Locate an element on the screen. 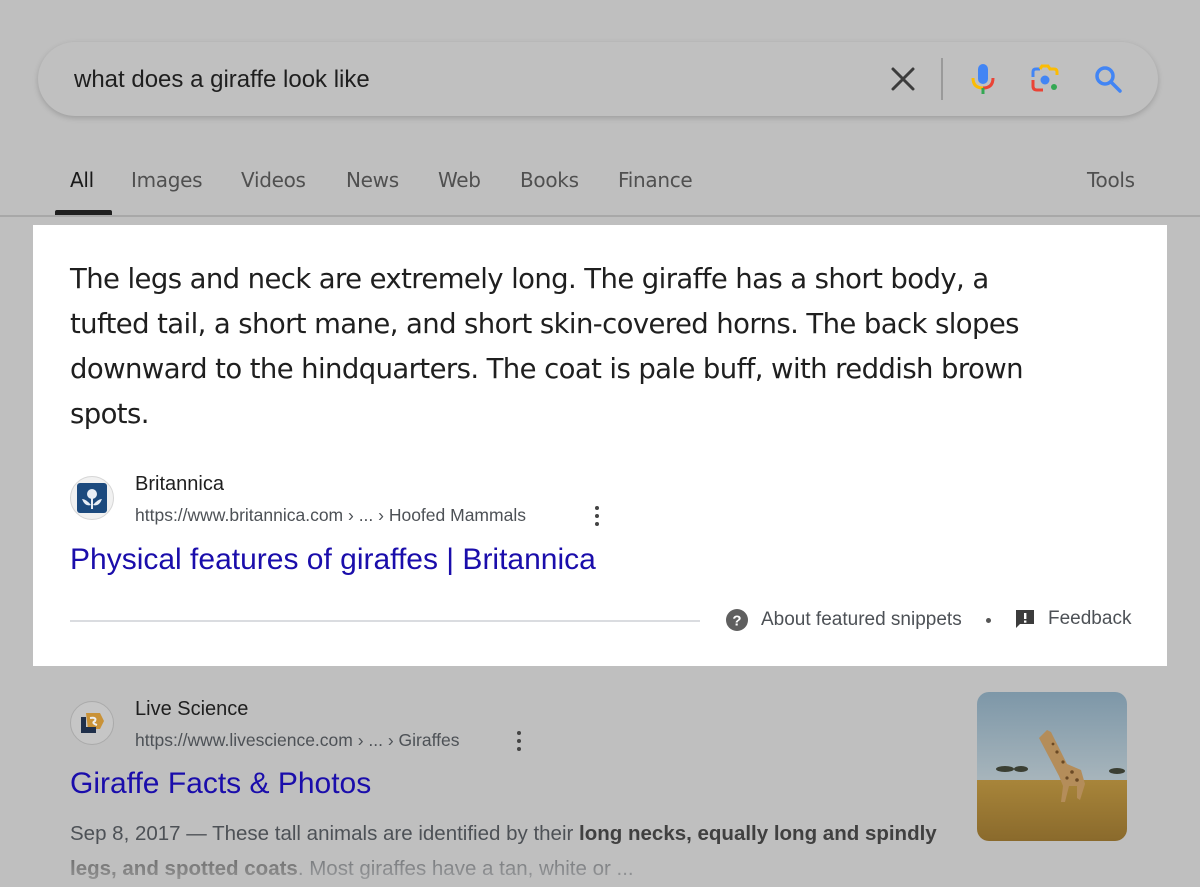 This screenshot has height=887, width=1200. tab-finance: Finance is located at coordinates (655, 180).